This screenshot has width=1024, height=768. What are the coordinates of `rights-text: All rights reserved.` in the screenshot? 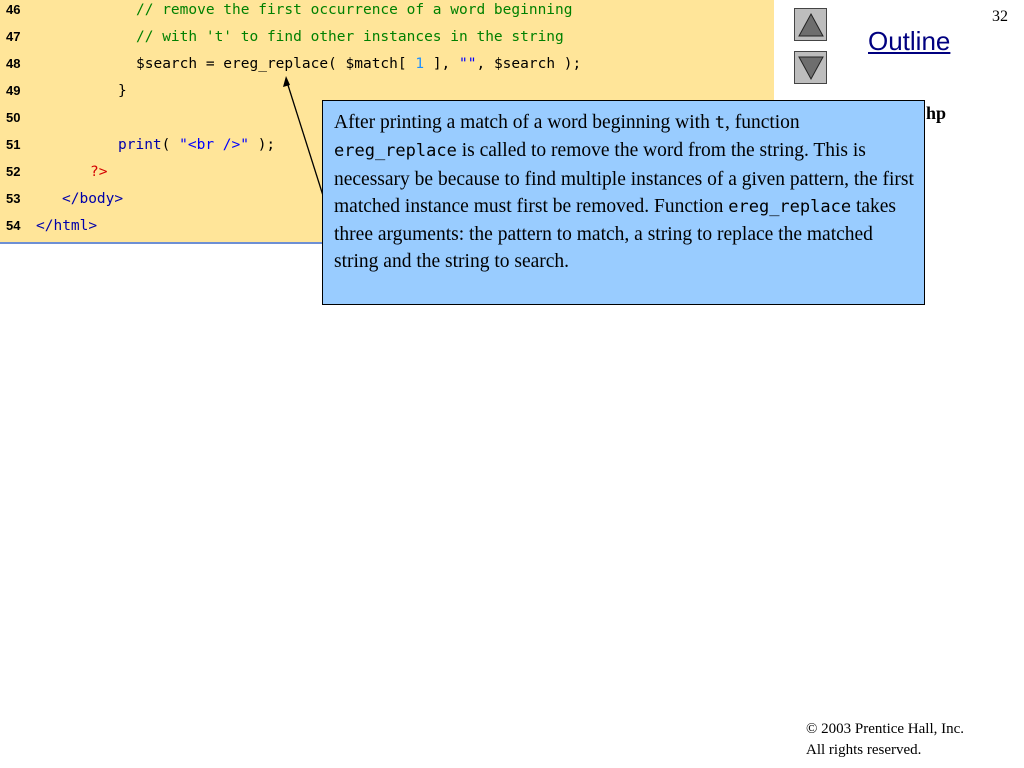 It's located at (864, 750).